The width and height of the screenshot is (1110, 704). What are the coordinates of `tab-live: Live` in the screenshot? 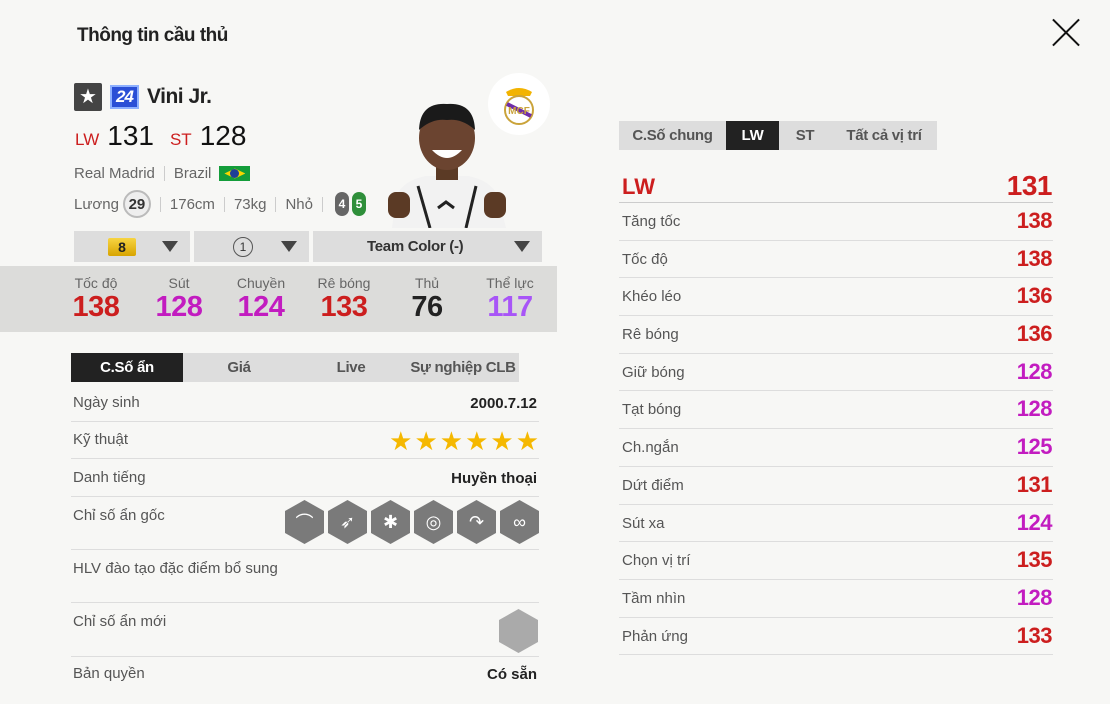 It's located at (351, 367).